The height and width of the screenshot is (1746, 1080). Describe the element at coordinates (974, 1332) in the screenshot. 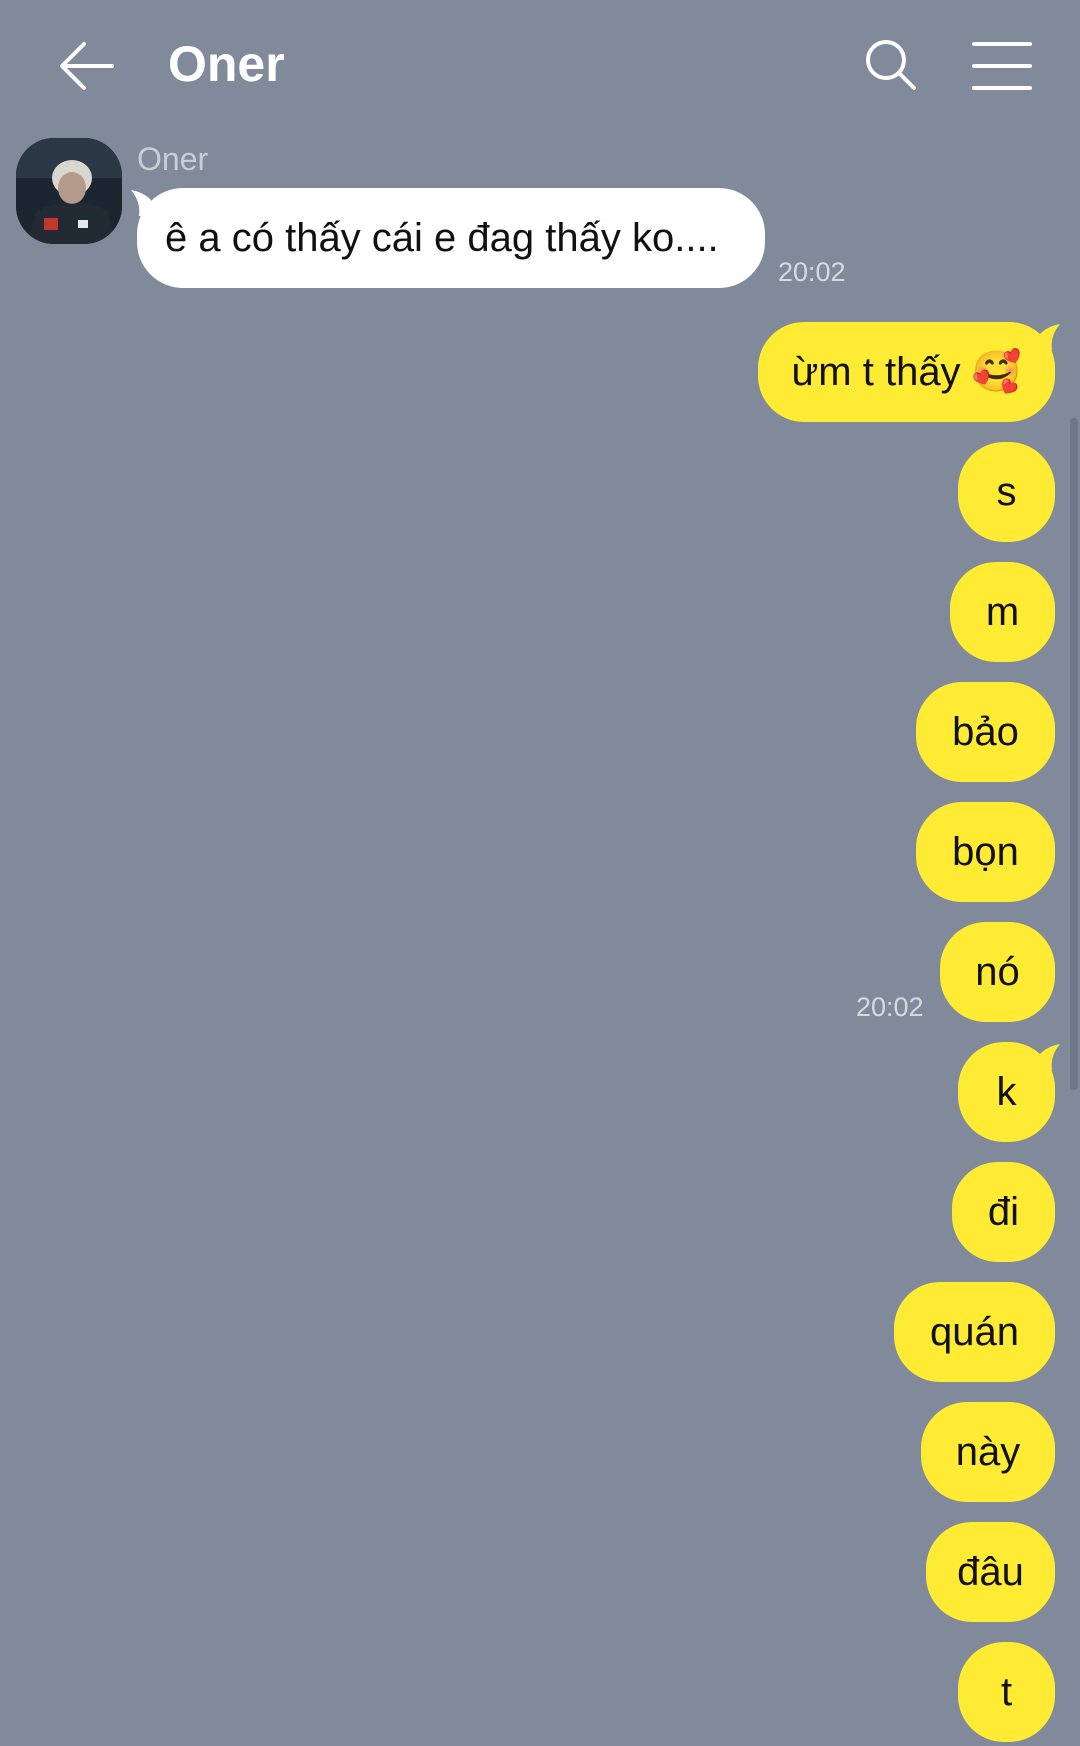

I see `outgoing-message-bubble: quán` at that location.